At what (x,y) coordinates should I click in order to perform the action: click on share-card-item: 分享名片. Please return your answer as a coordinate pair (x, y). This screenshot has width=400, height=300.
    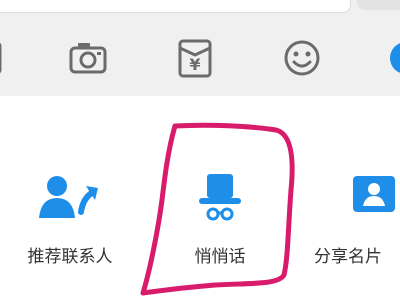
    Looking at the image, I should click on (353, 219).